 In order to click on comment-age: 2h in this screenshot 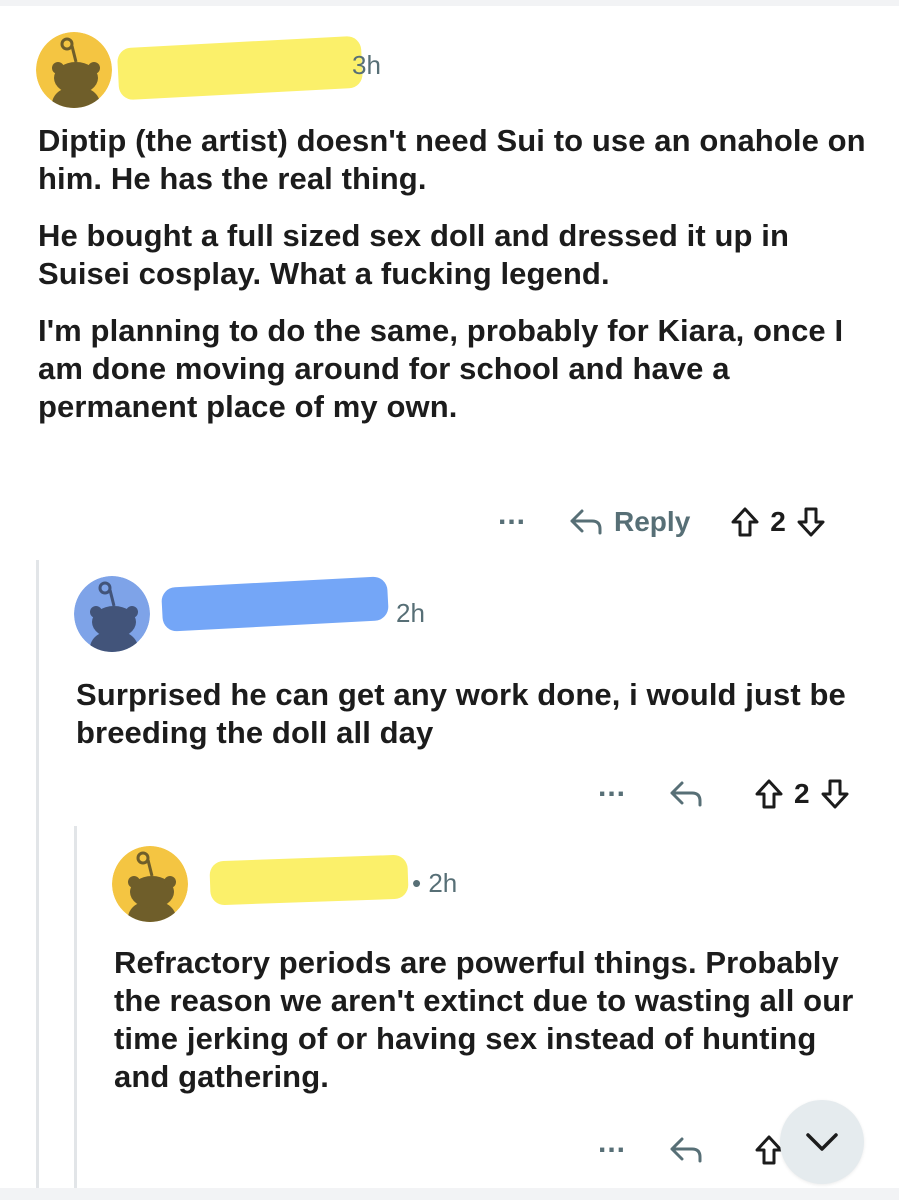, I will do `click(410, 613)`.